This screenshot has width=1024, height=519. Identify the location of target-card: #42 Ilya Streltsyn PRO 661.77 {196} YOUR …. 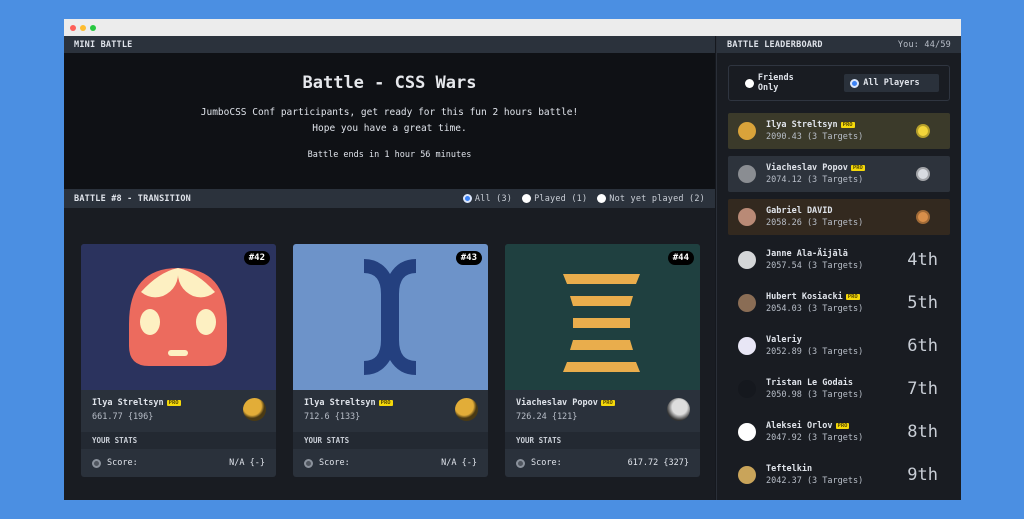
(178, 360).